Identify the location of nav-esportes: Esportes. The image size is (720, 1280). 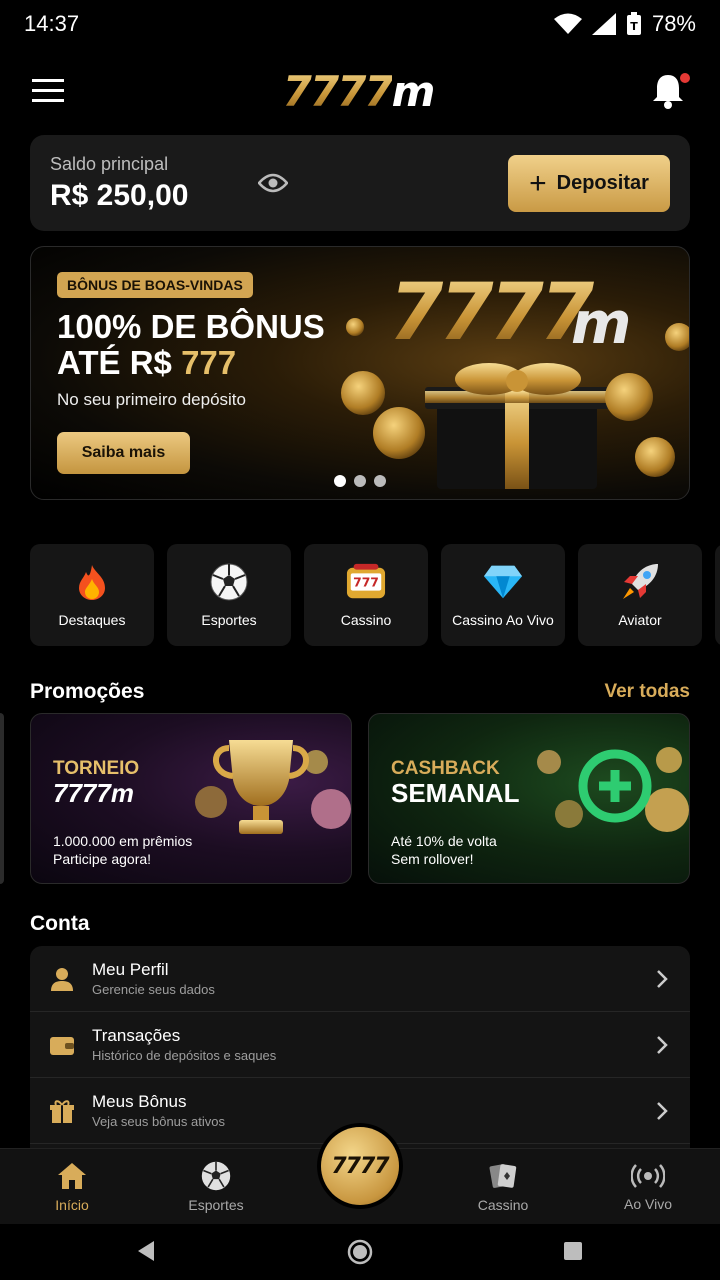
(216, 1187).